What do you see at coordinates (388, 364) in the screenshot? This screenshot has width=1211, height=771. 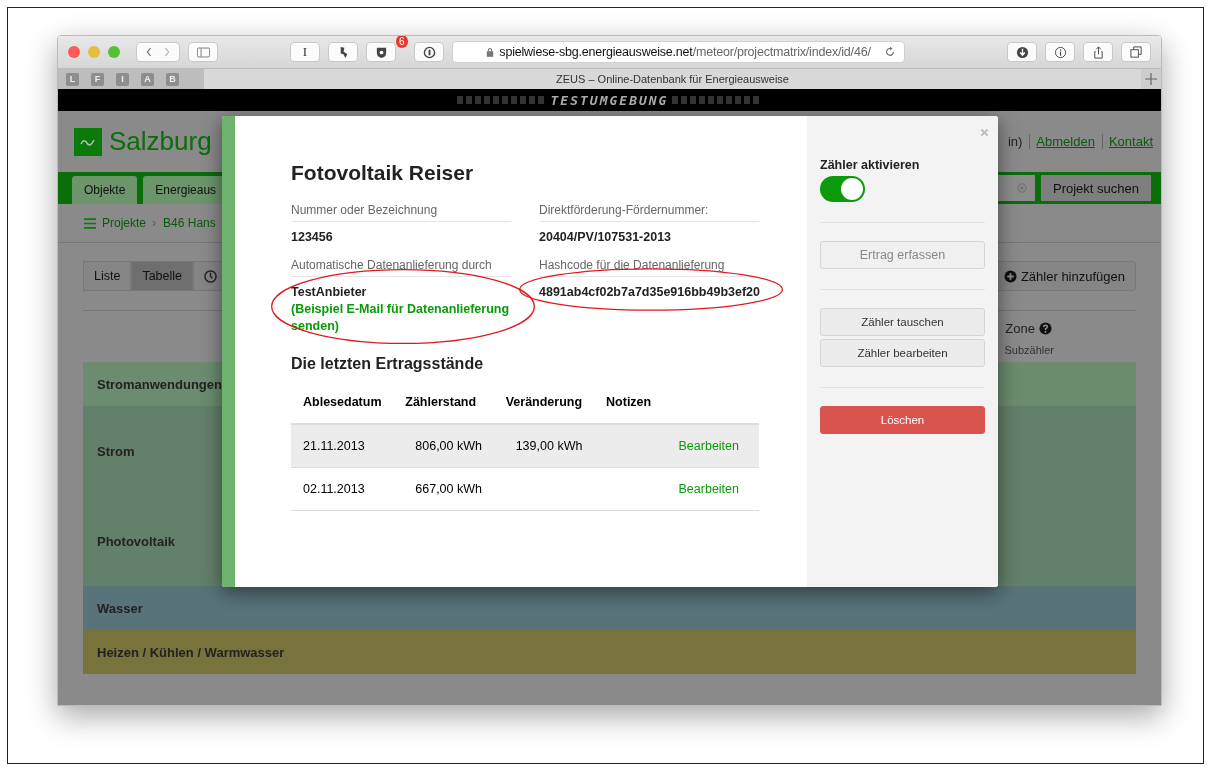 I see `section-heading: Die letzten Ertragsstände` at bounding box center [388, 364].